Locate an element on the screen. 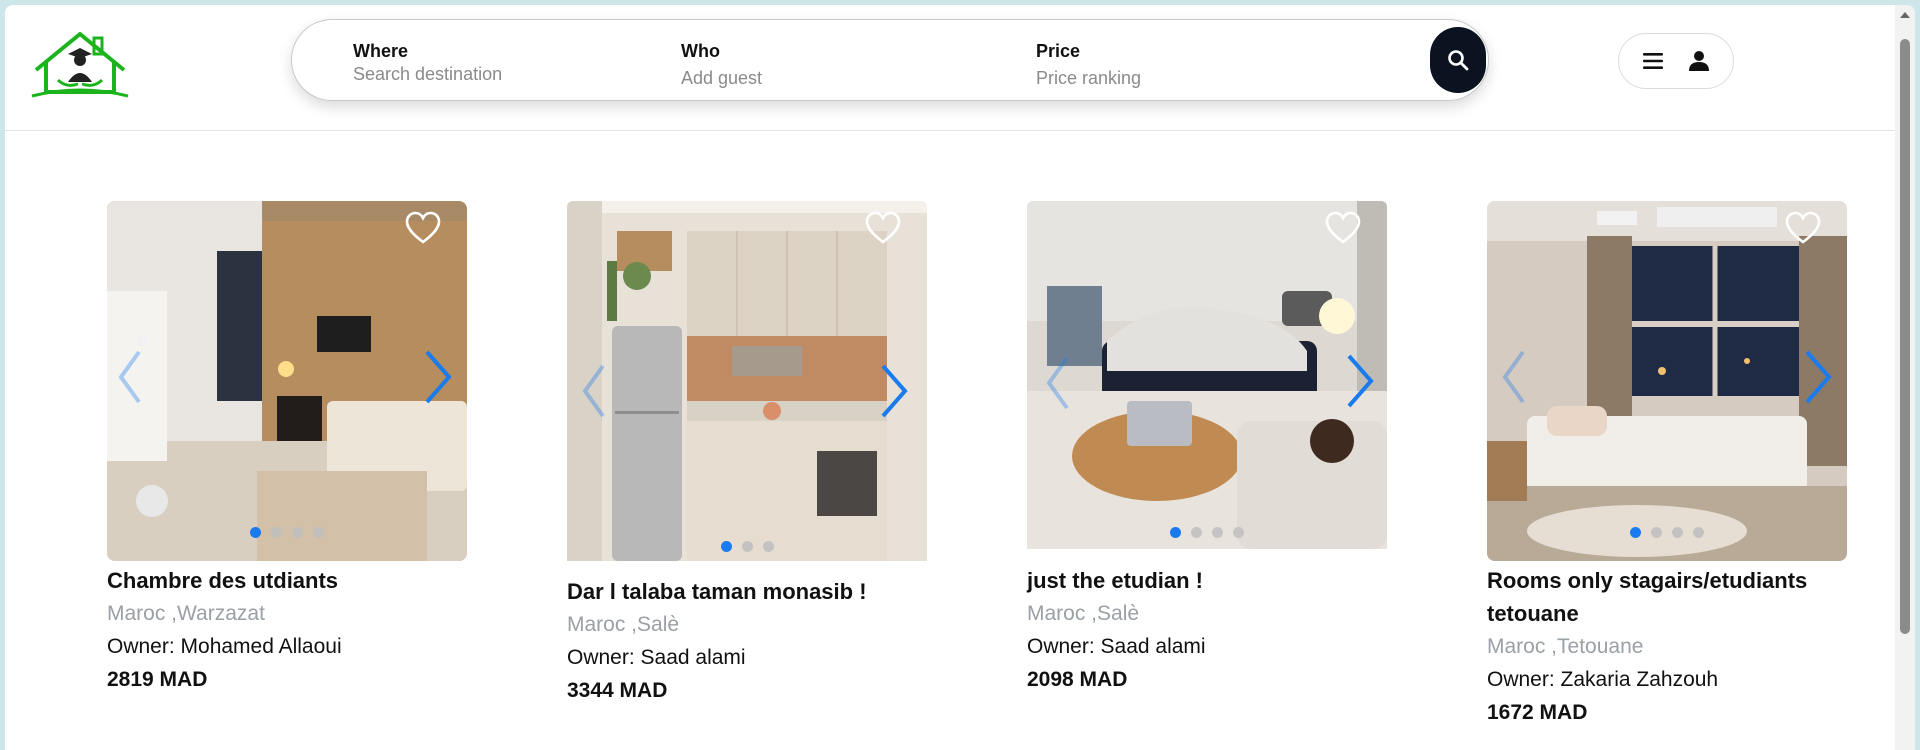 The width and height of the screenshot is (1920, 750). search-who-field: Who Add guest is located at coordinates (721, 65).